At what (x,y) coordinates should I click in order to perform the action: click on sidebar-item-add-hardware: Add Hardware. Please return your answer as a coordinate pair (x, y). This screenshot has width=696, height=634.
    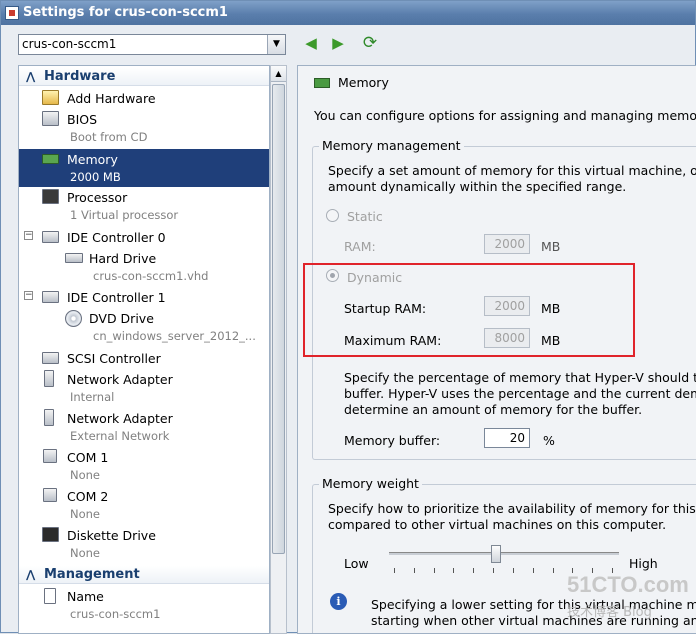
    Looking at the image, I should click on (144, 99).